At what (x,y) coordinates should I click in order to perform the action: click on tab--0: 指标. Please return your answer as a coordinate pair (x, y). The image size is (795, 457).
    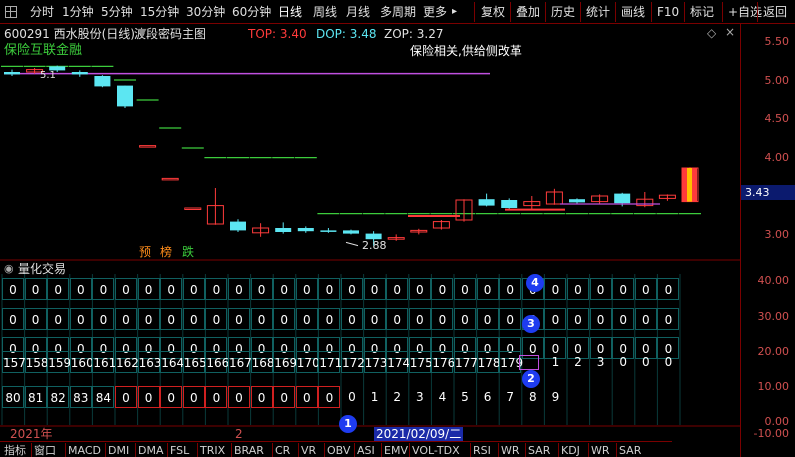
    Looking at the image, I should click on (15, 450).